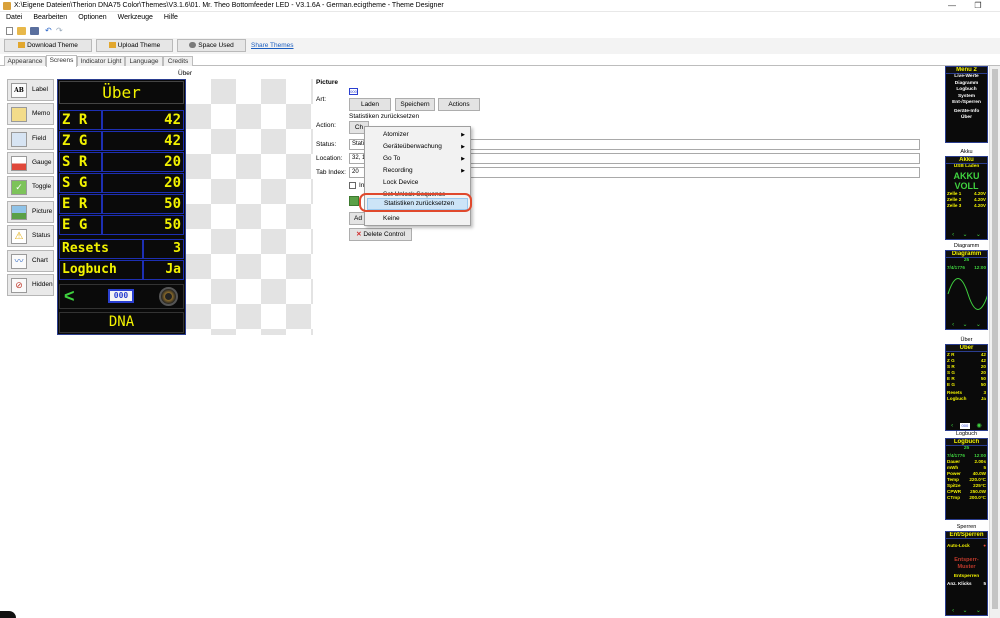 This screenshot has width=1000, height=618. I want to click on preview-row-label: E G, so click(80, 225).